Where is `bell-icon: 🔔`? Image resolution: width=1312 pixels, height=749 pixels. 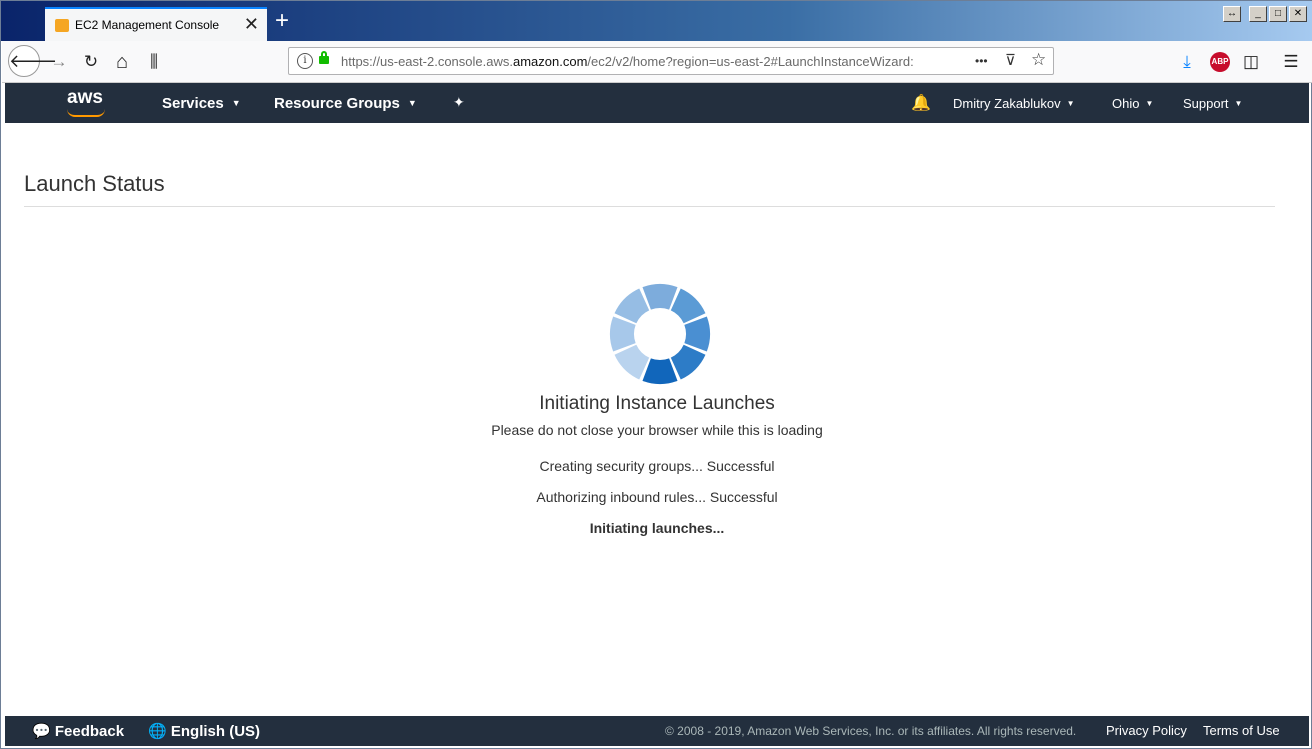 bell-icon: 🔔 is located at coordinates (921, 103).